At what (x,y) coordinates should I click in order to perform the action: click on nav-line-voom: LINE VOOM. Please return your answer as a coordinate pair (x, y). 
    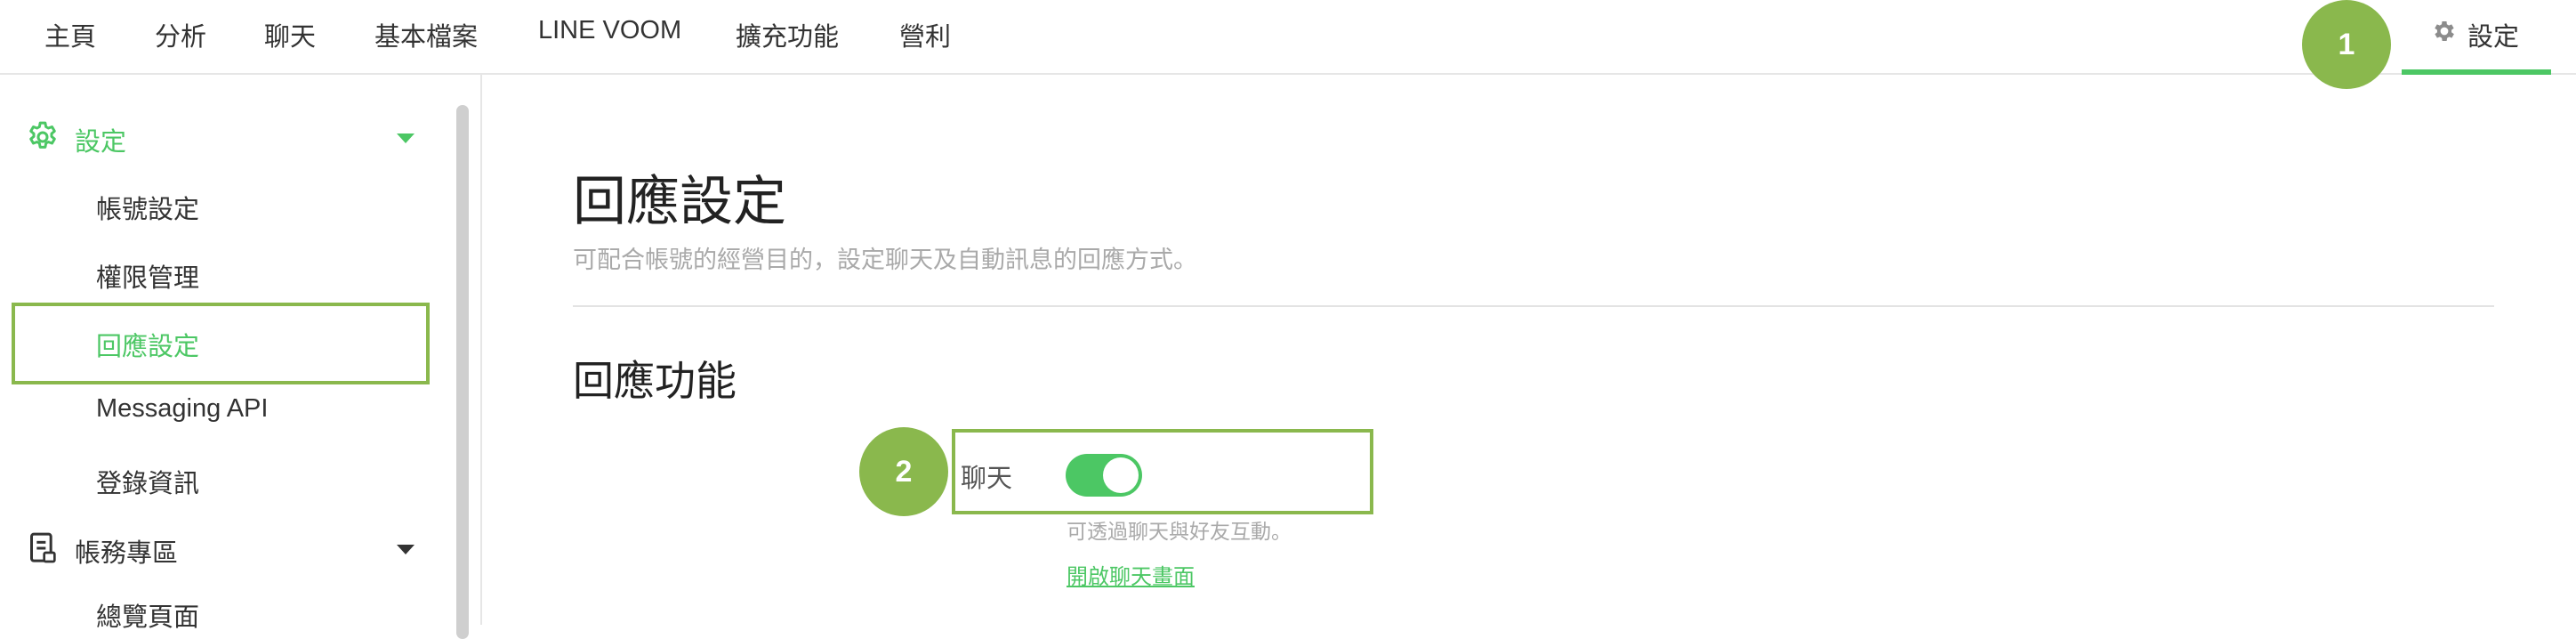
    Looking at the image, I should click on (609, 30).